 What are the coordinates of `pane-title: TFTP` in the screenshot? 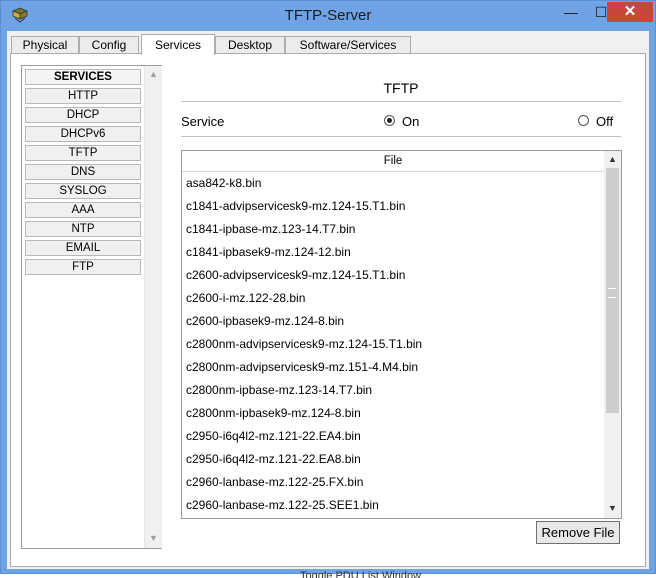 It's located at (401, 88).